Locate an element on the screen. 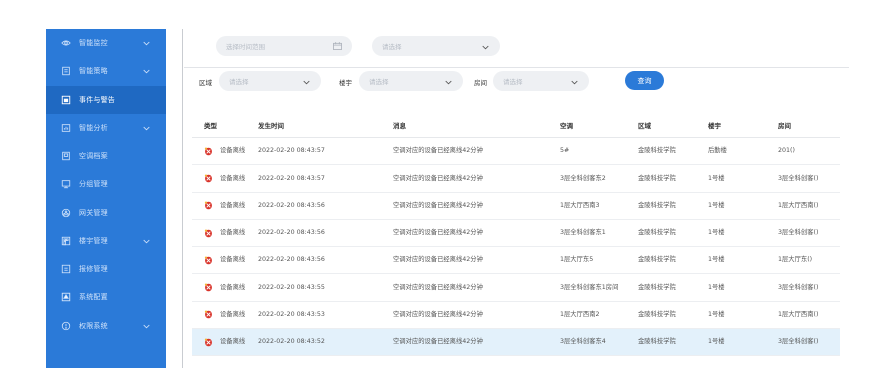 The image size is (895, 386). sidebar-item: 网关管理 is located at coordinates (106, 213).